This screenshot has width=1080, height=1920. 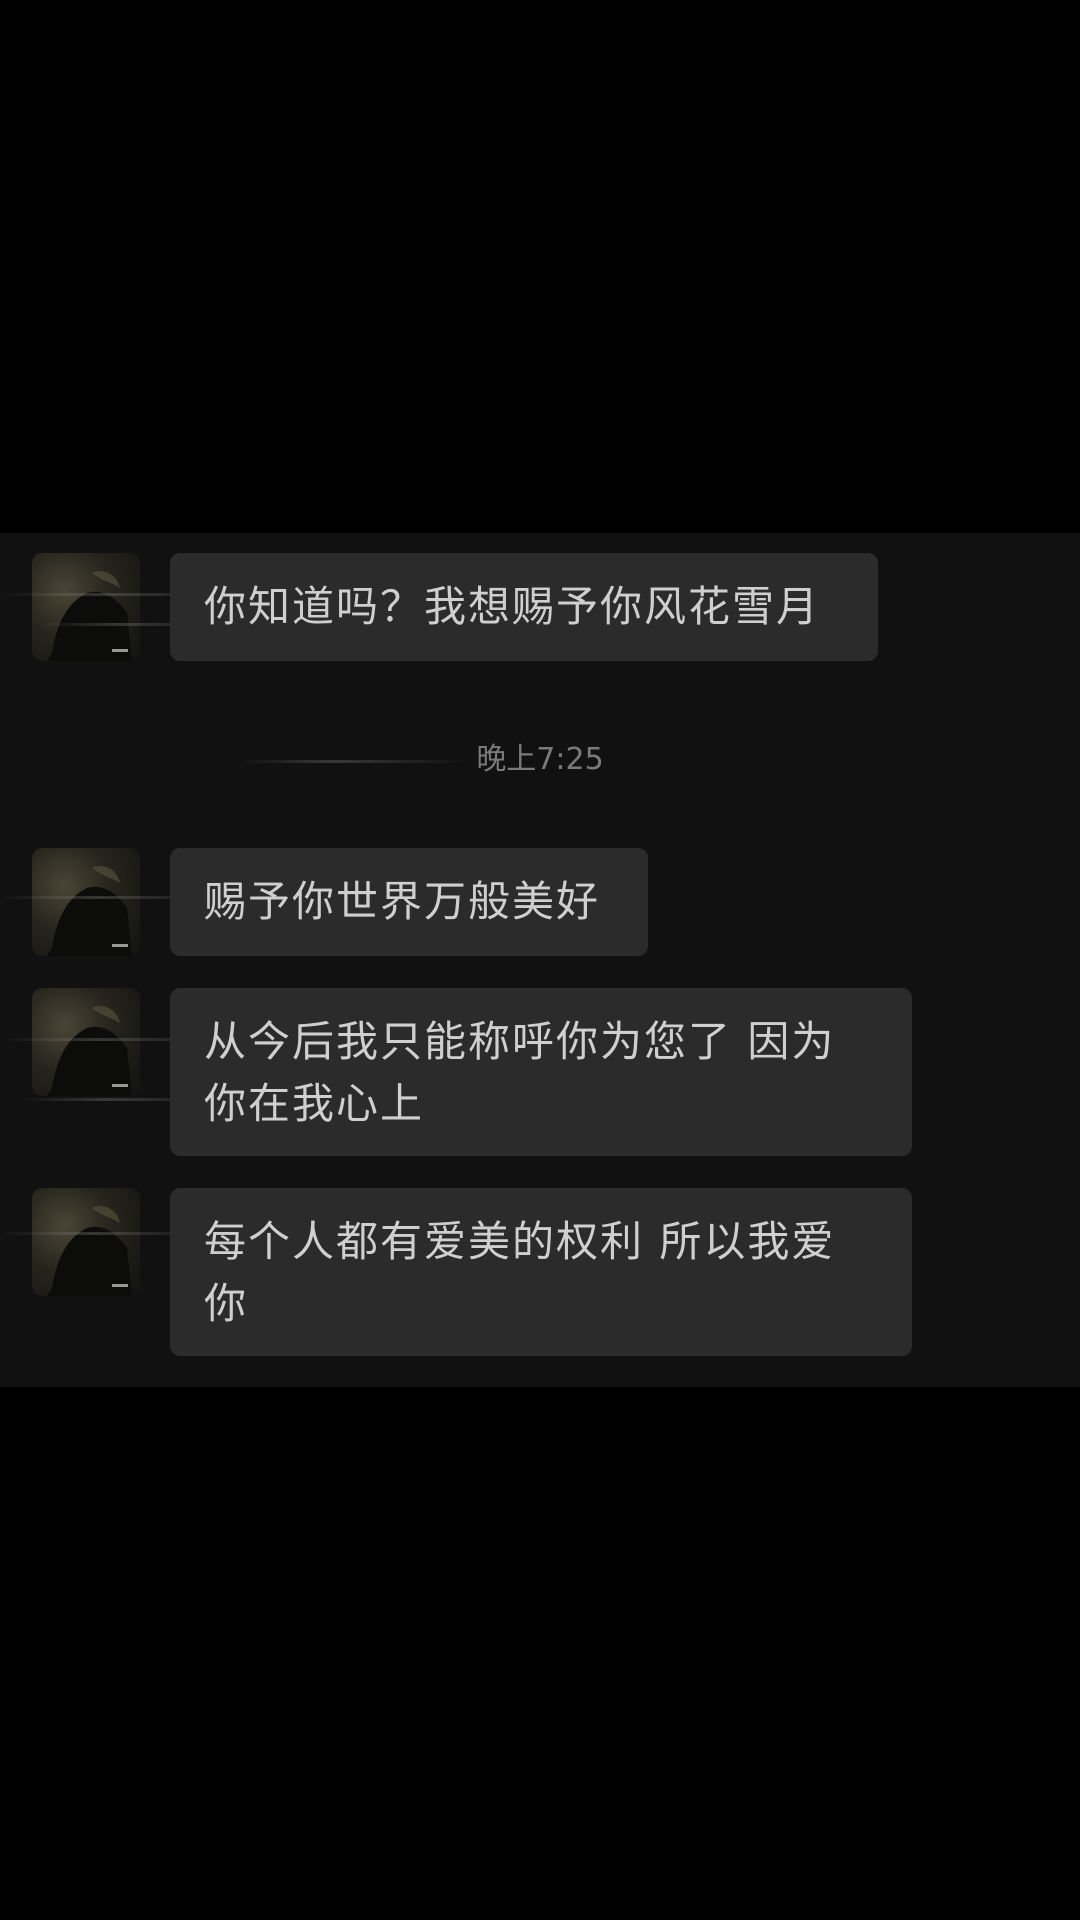 I want to click on message-bubble: 每个人都有爱美的权利 所以我爱你, so click(x=541, y=1272).